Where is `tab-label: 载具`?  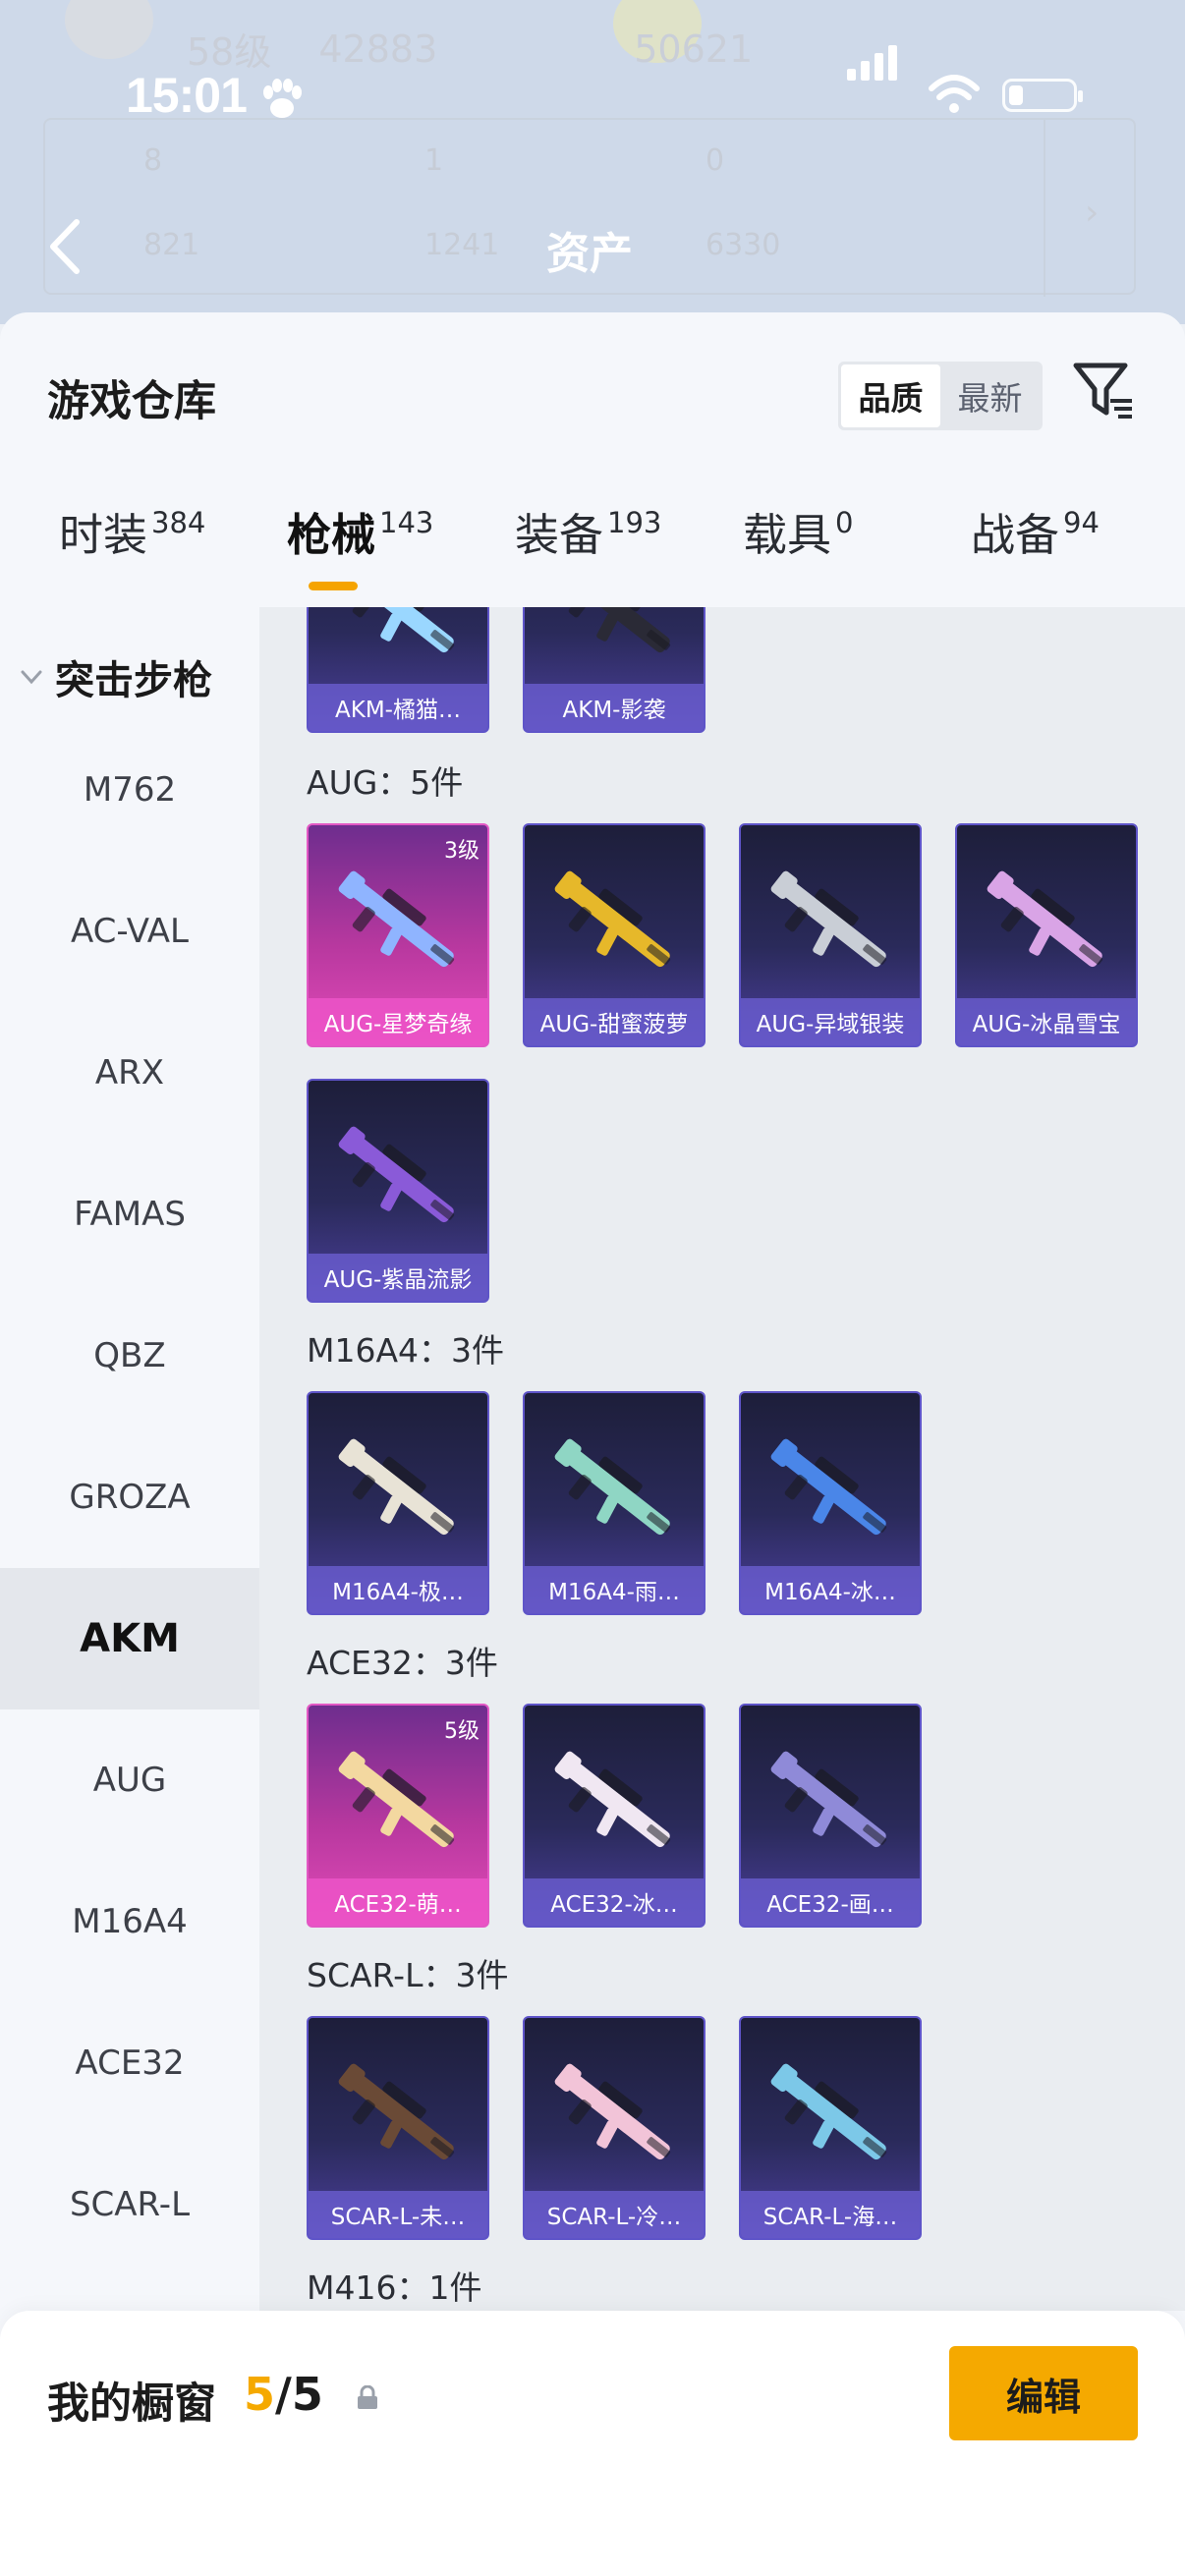 tab-label: 载具 is located at coordinates (788, 535).